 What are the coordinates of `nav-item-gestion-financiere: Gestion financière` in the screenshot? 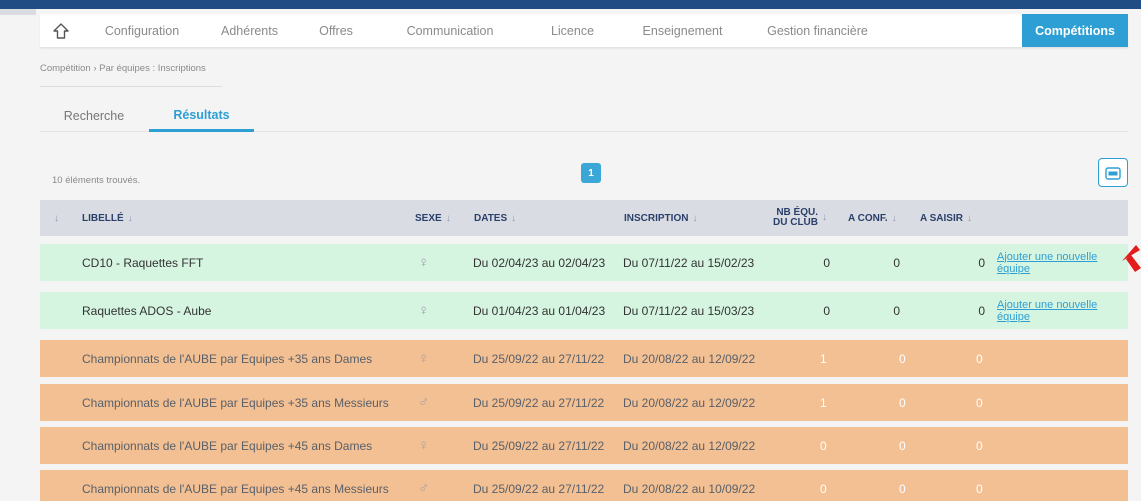 It's located at (817, 30).